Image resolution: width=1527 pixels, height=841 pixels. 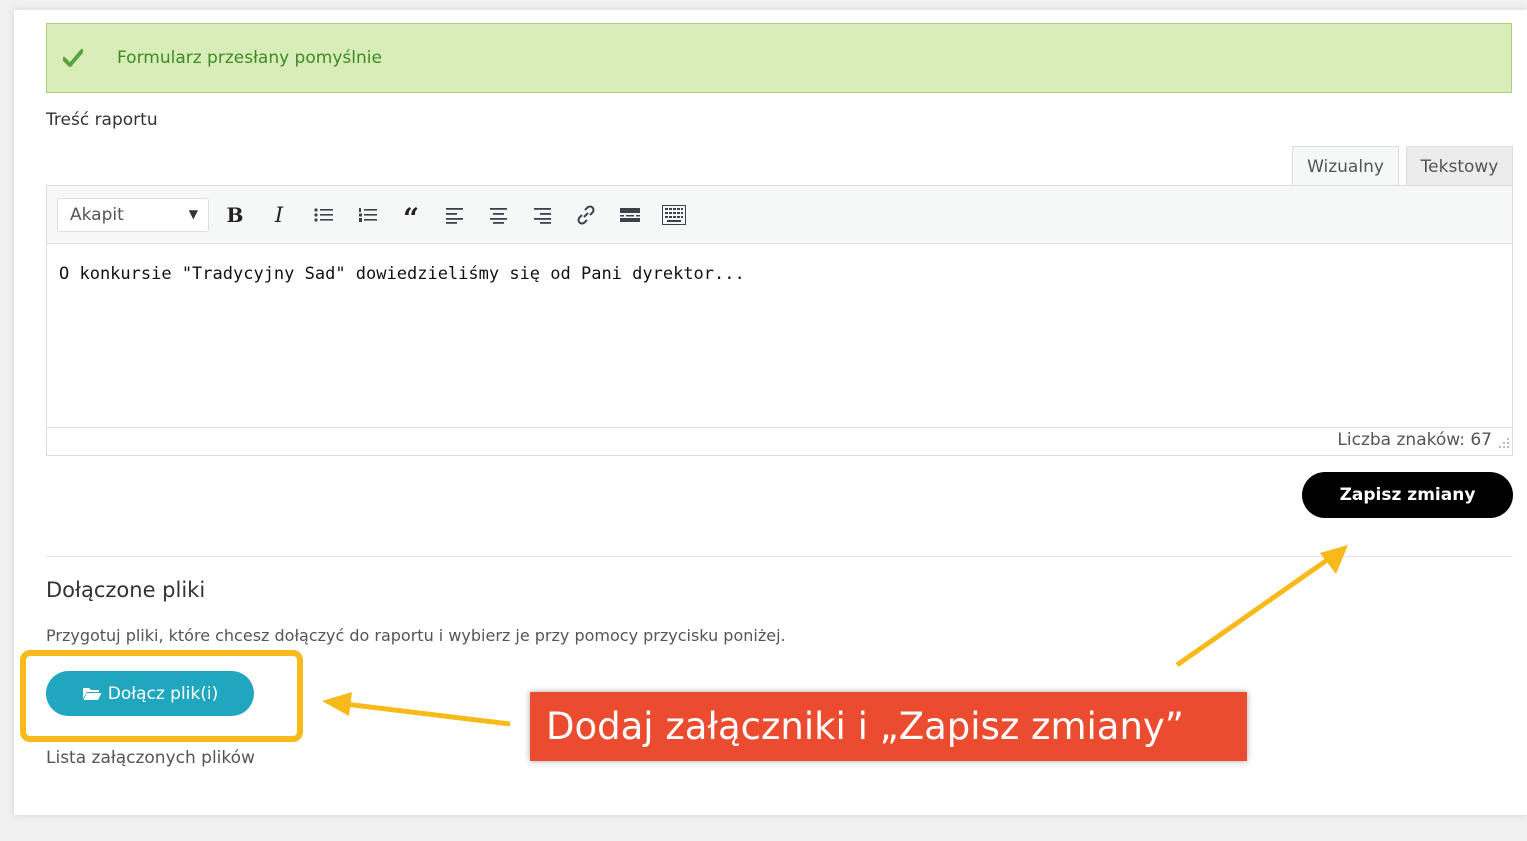 What do you see at coordinates (779, 58) in the screenshot?
I see `success-alert: Formularz przesłany pomyślnie` at bounding box center [779, 58].